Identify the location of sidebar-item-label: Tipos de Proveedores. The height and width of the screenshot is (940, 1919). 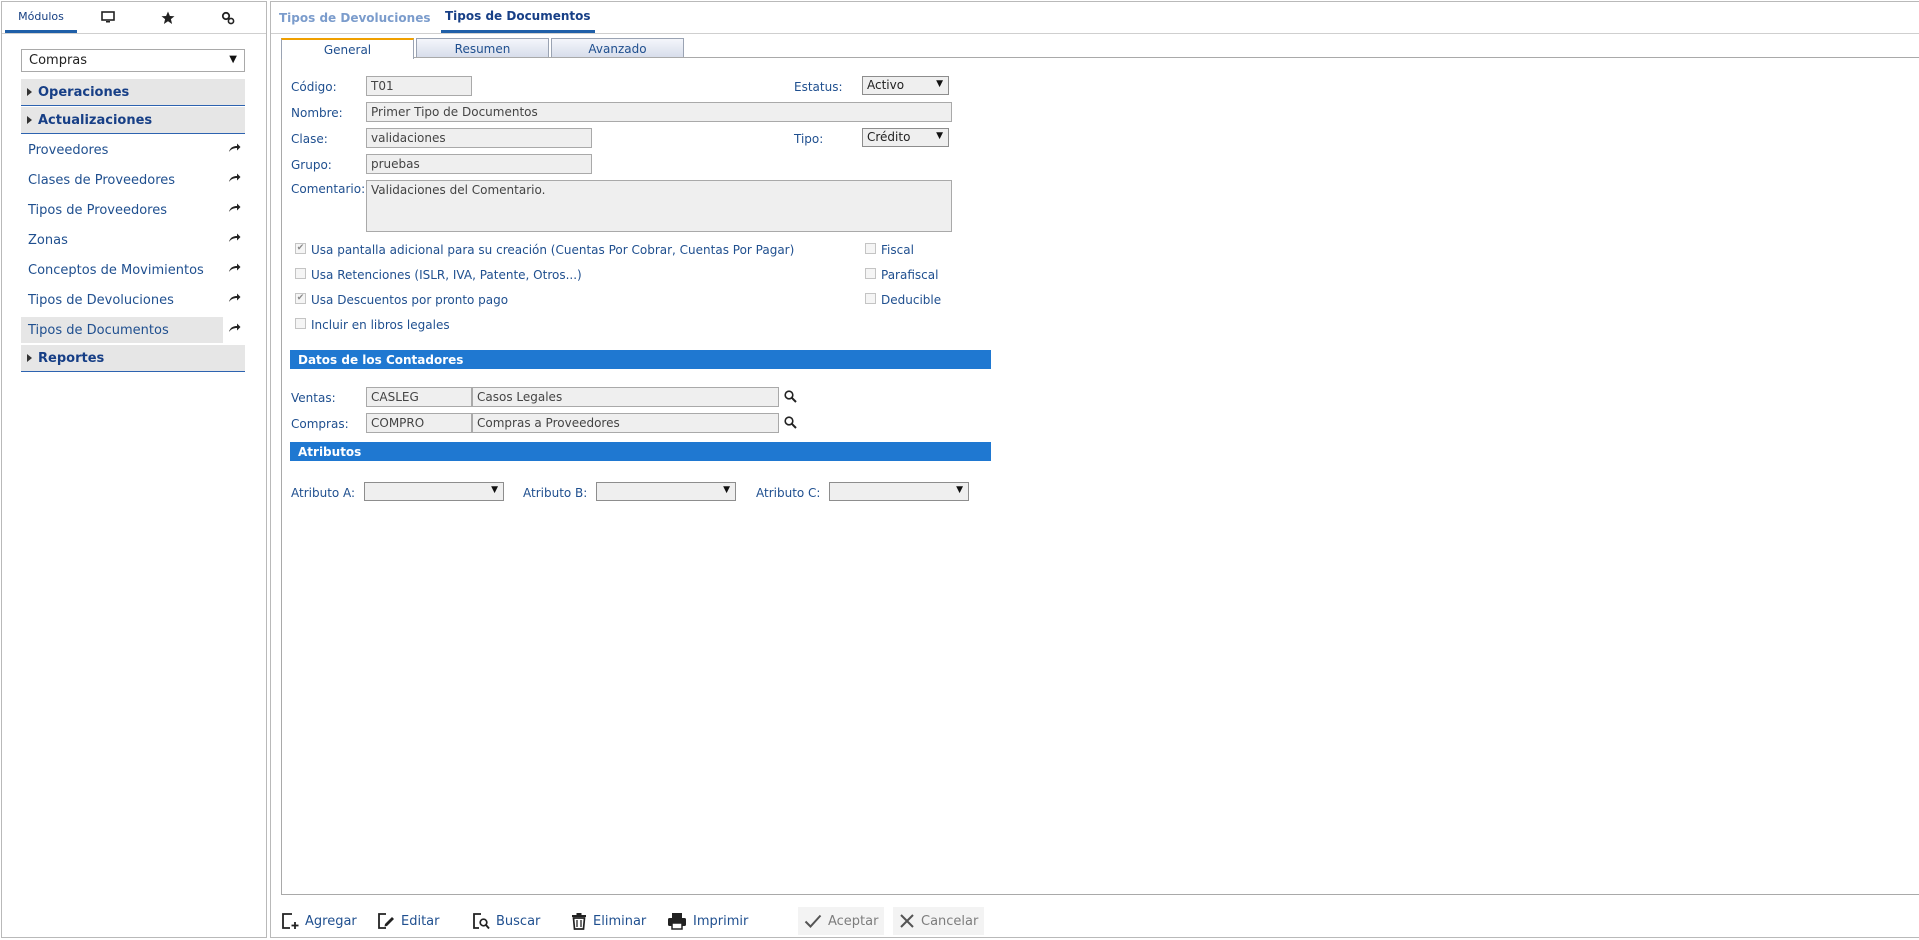
(97, 210).